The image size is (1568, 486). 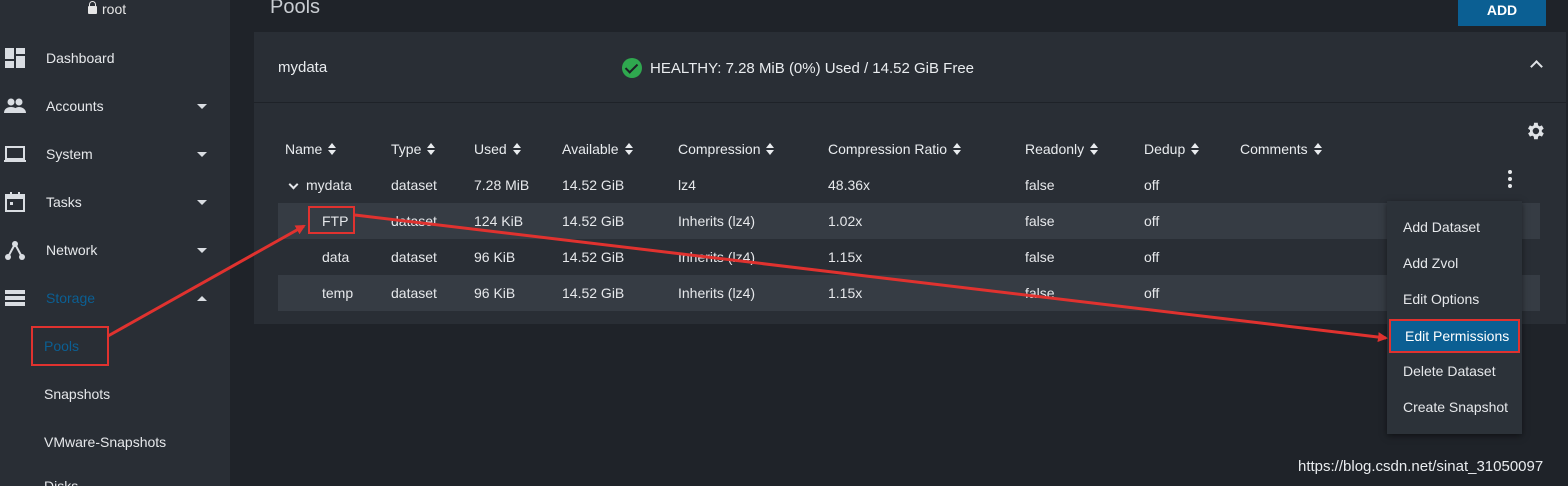 What do you see at coordinates (69, 154) in the screenshot?
I see `sidebar-item-label: System` at bounding box center [69, 154].